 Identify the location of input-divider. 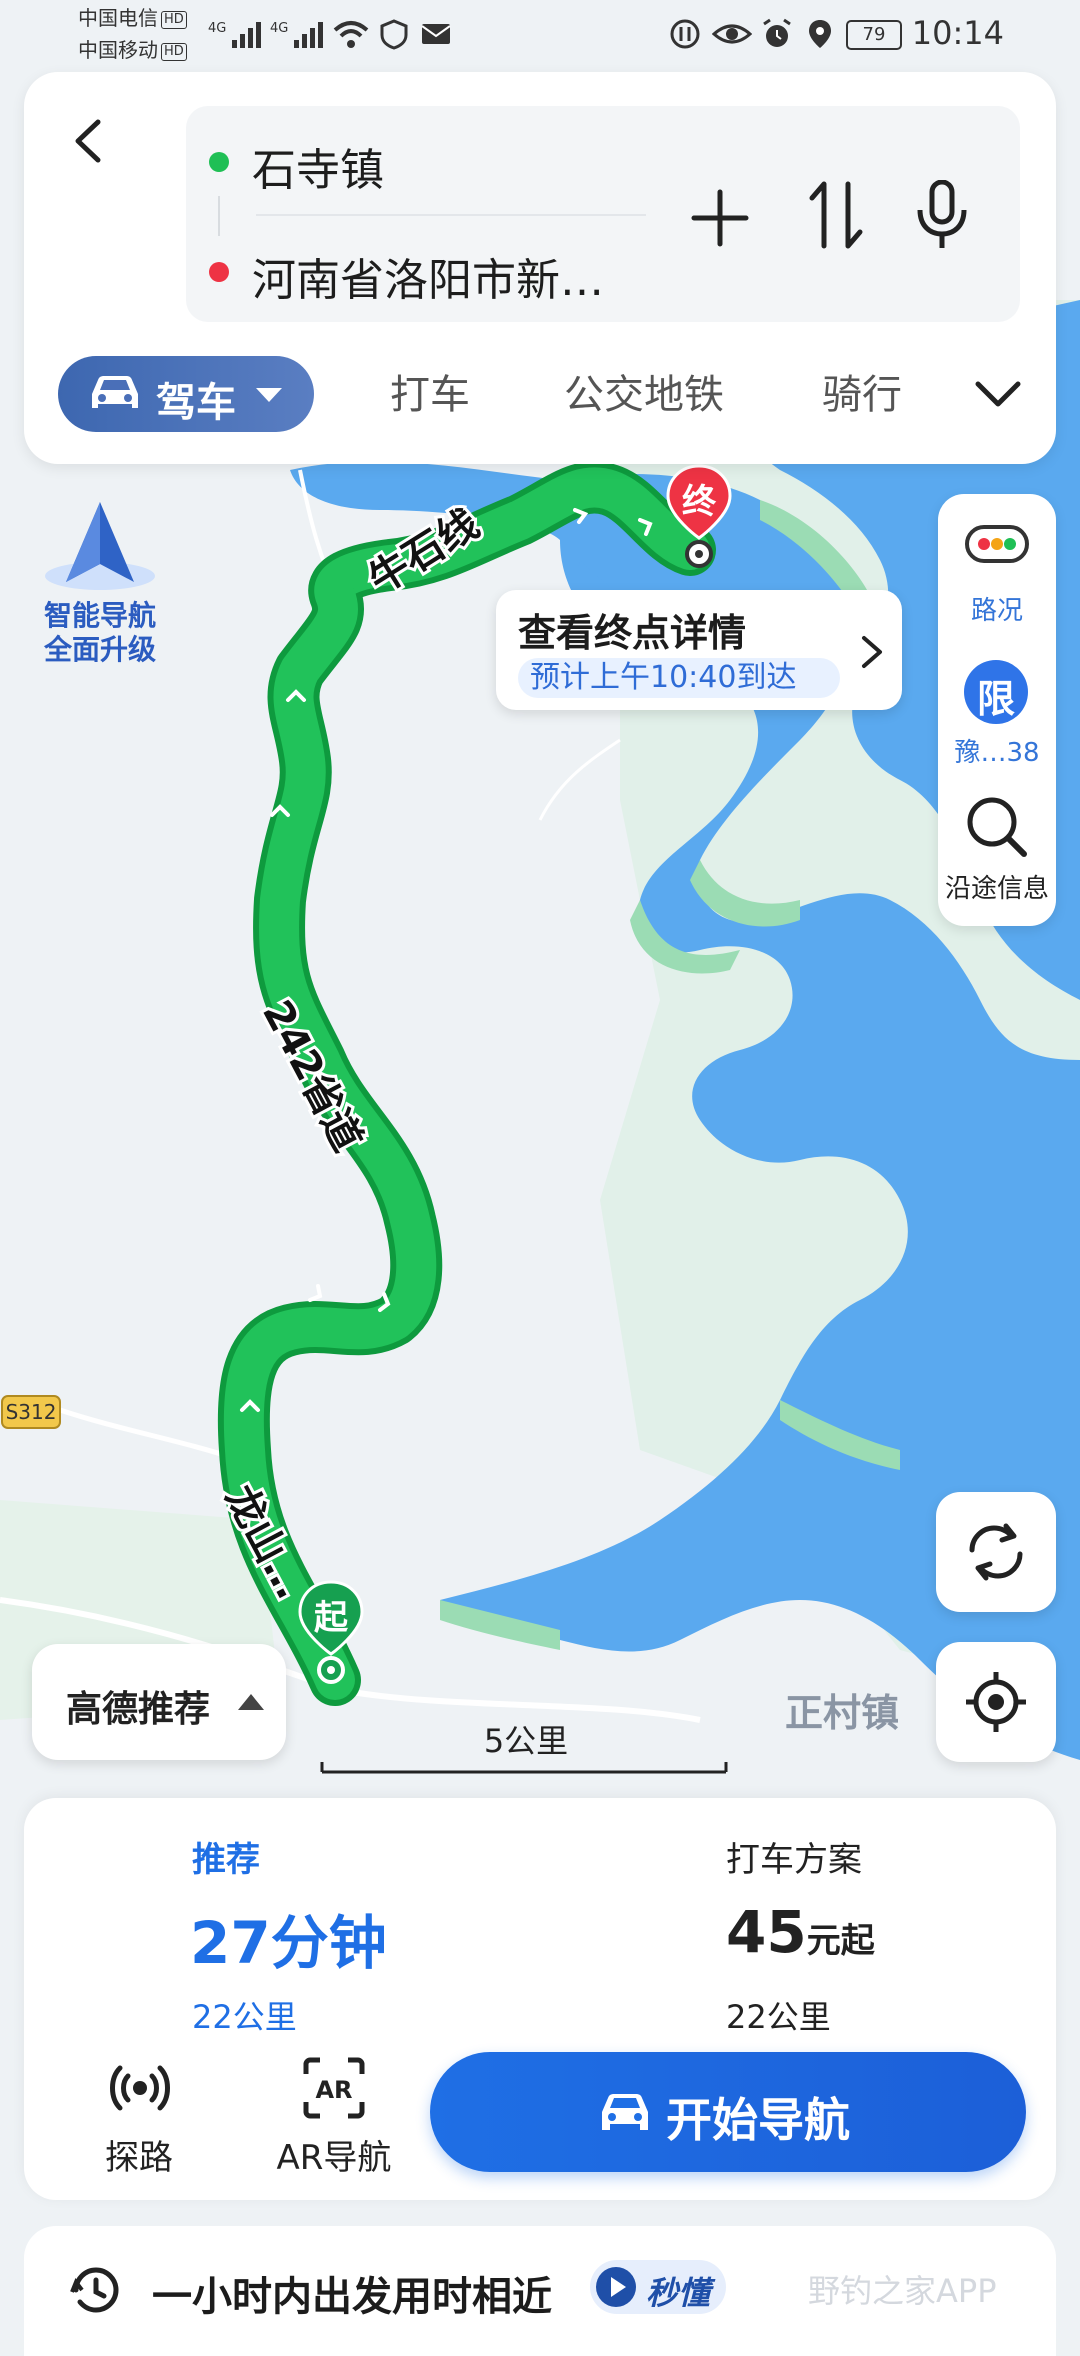
(451, 215).